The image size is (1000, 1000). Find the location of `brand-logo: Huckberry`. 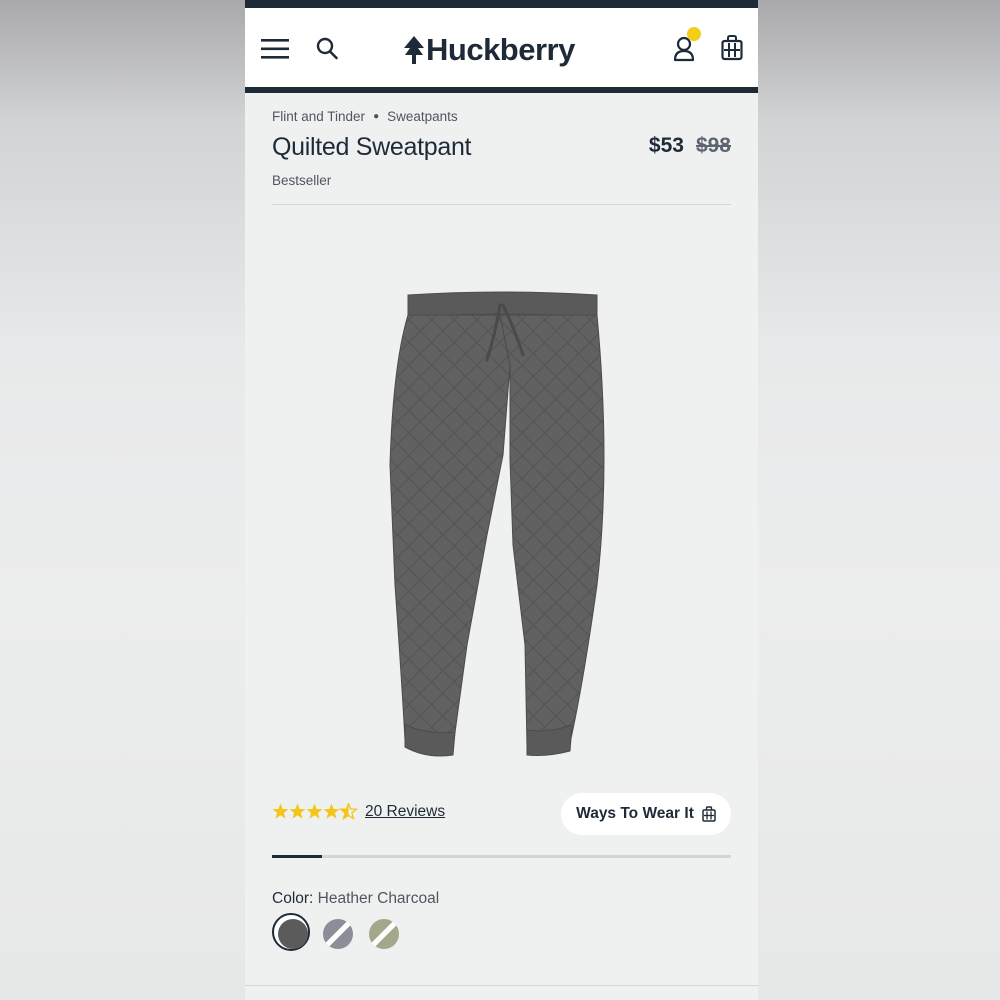

brand-logo: Huckberry is located at coordinates (489, 50).